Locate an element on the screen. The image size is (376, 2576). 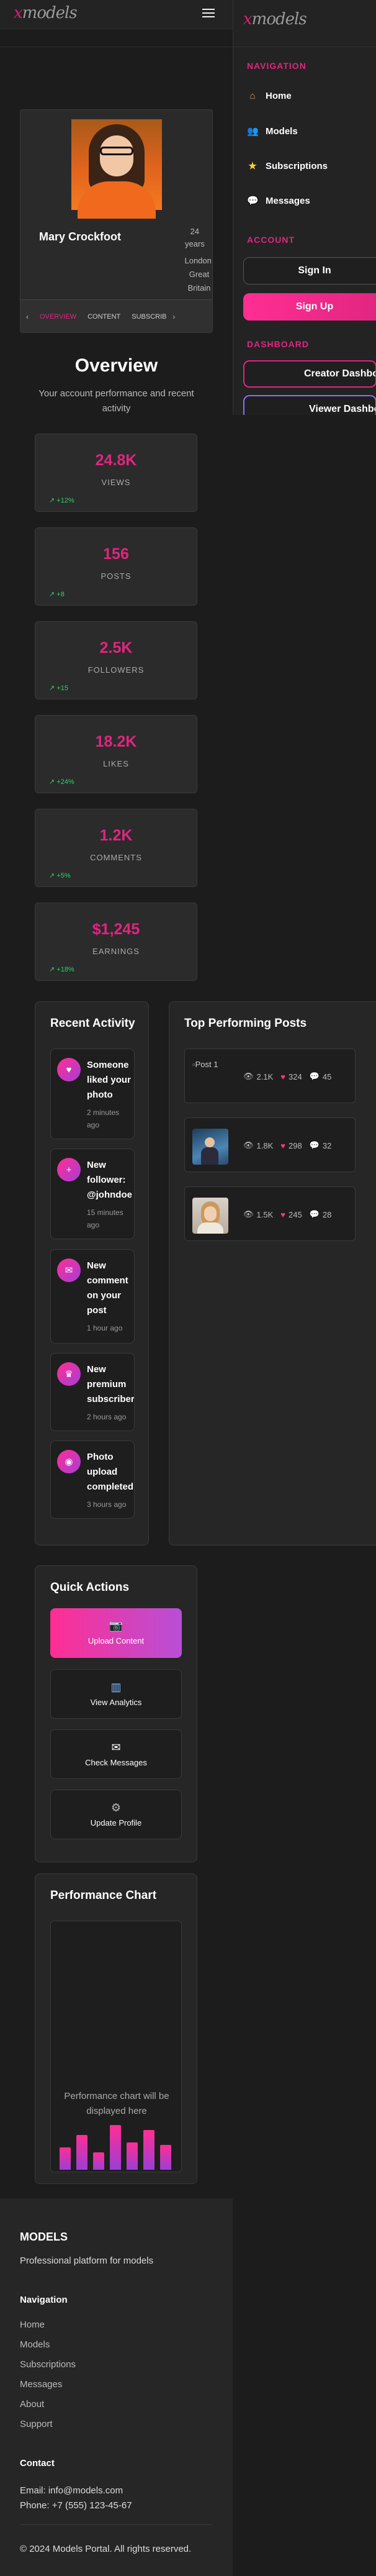
side-menu-header: xmodels is located at coordinates (304, 23).